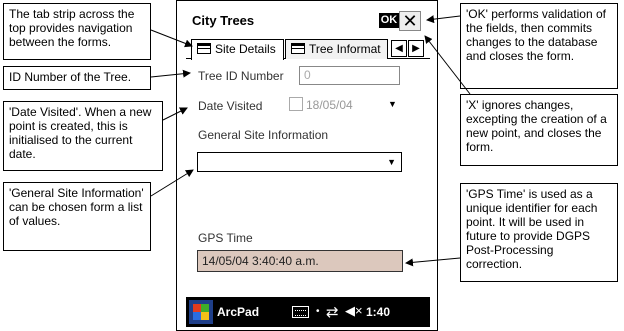  Describe the element at coordinates (410, 21) in the screenshot. I see `close-icon: ✕` at that location.